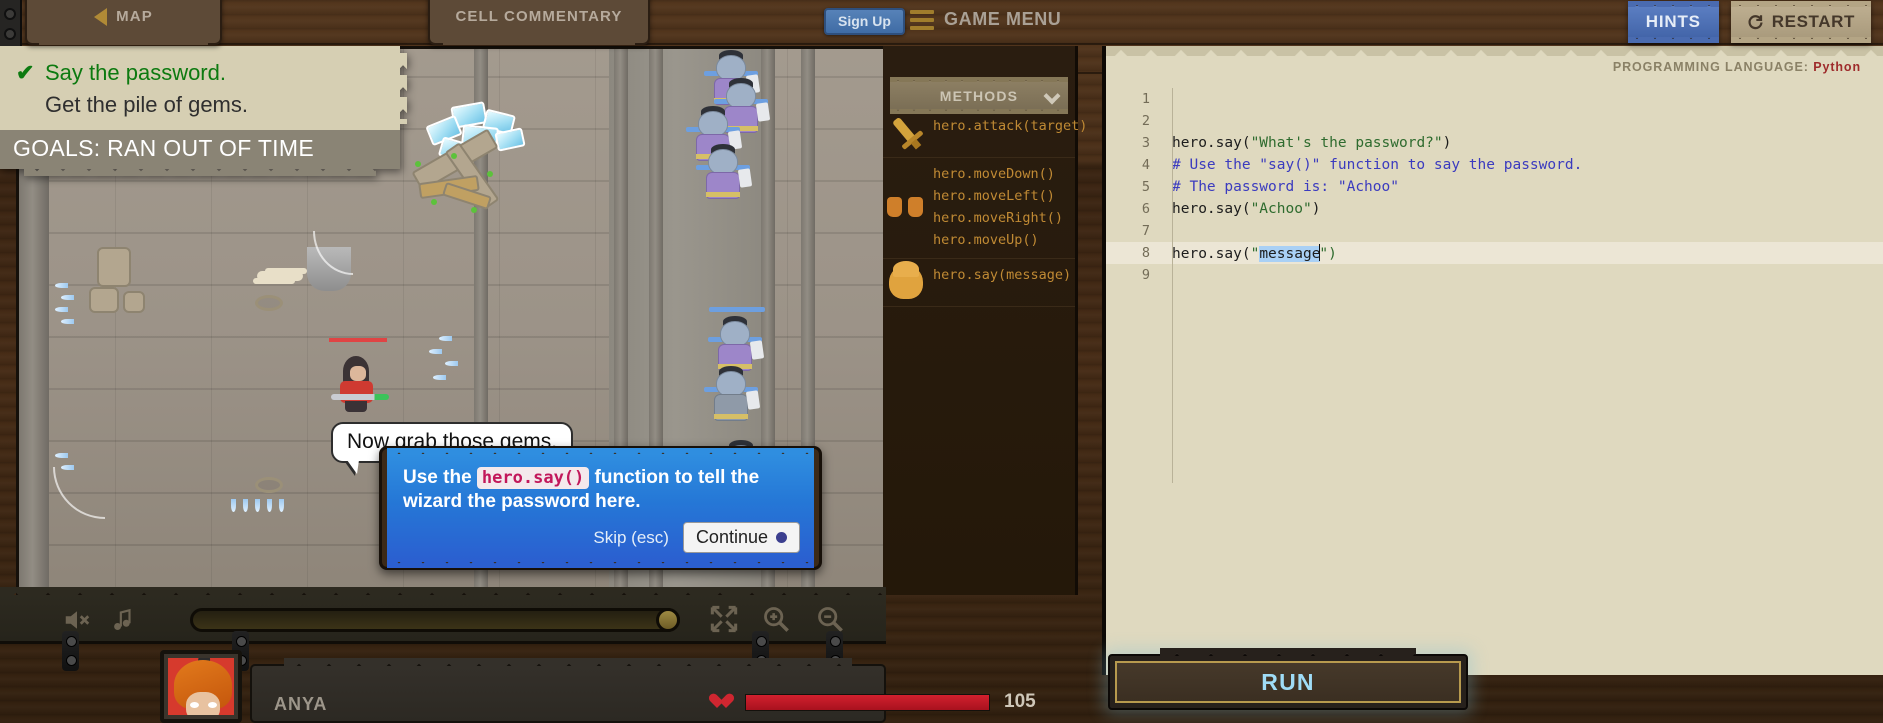 The image size is (1883, 723). I want to click on line-number: 8, so click(1145, 253).